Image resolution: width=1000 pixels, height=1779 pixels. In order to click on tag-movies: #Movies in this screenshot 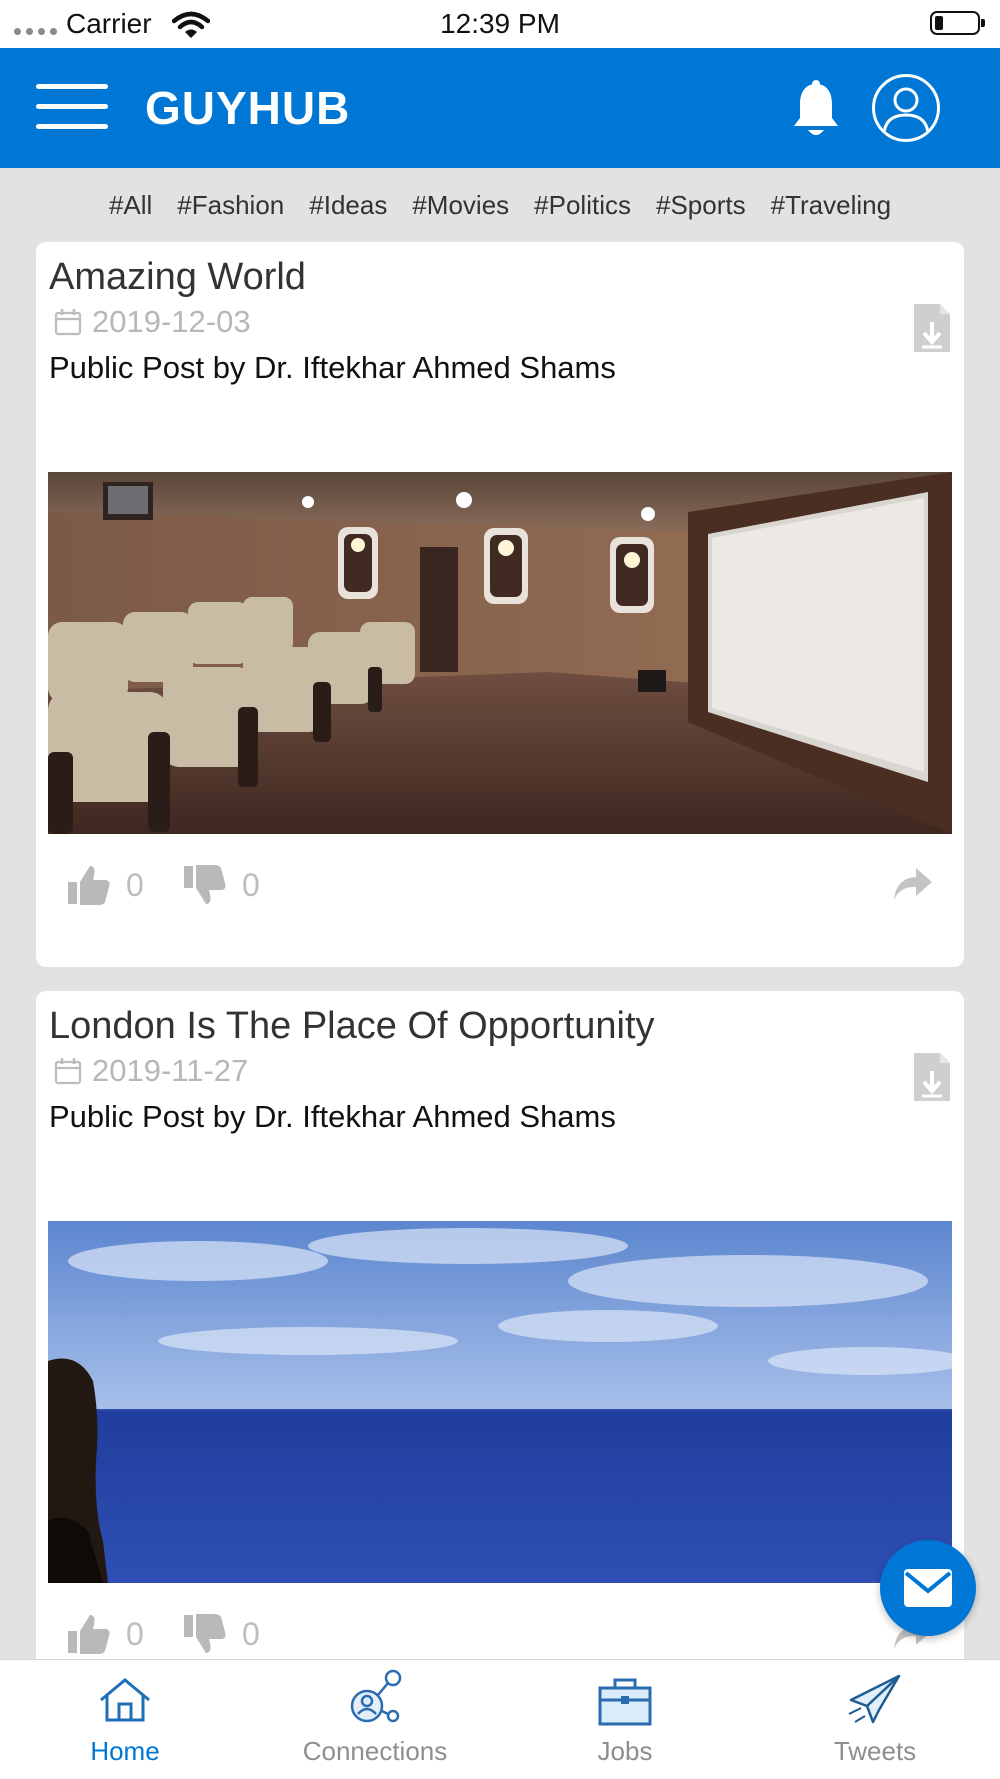, I will do `click(460, 205)`.